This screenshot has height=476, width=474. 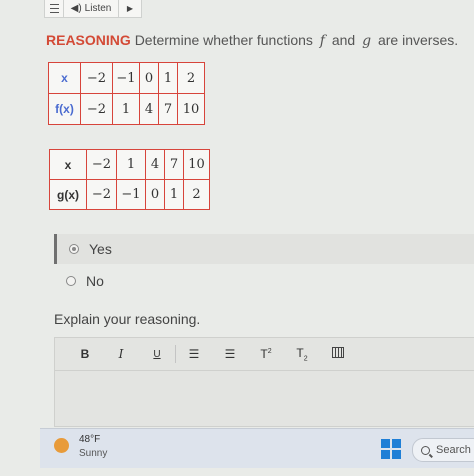 I want to click on listen-toolbar: ◀) Listen ▶, so click(x=93, y=9).